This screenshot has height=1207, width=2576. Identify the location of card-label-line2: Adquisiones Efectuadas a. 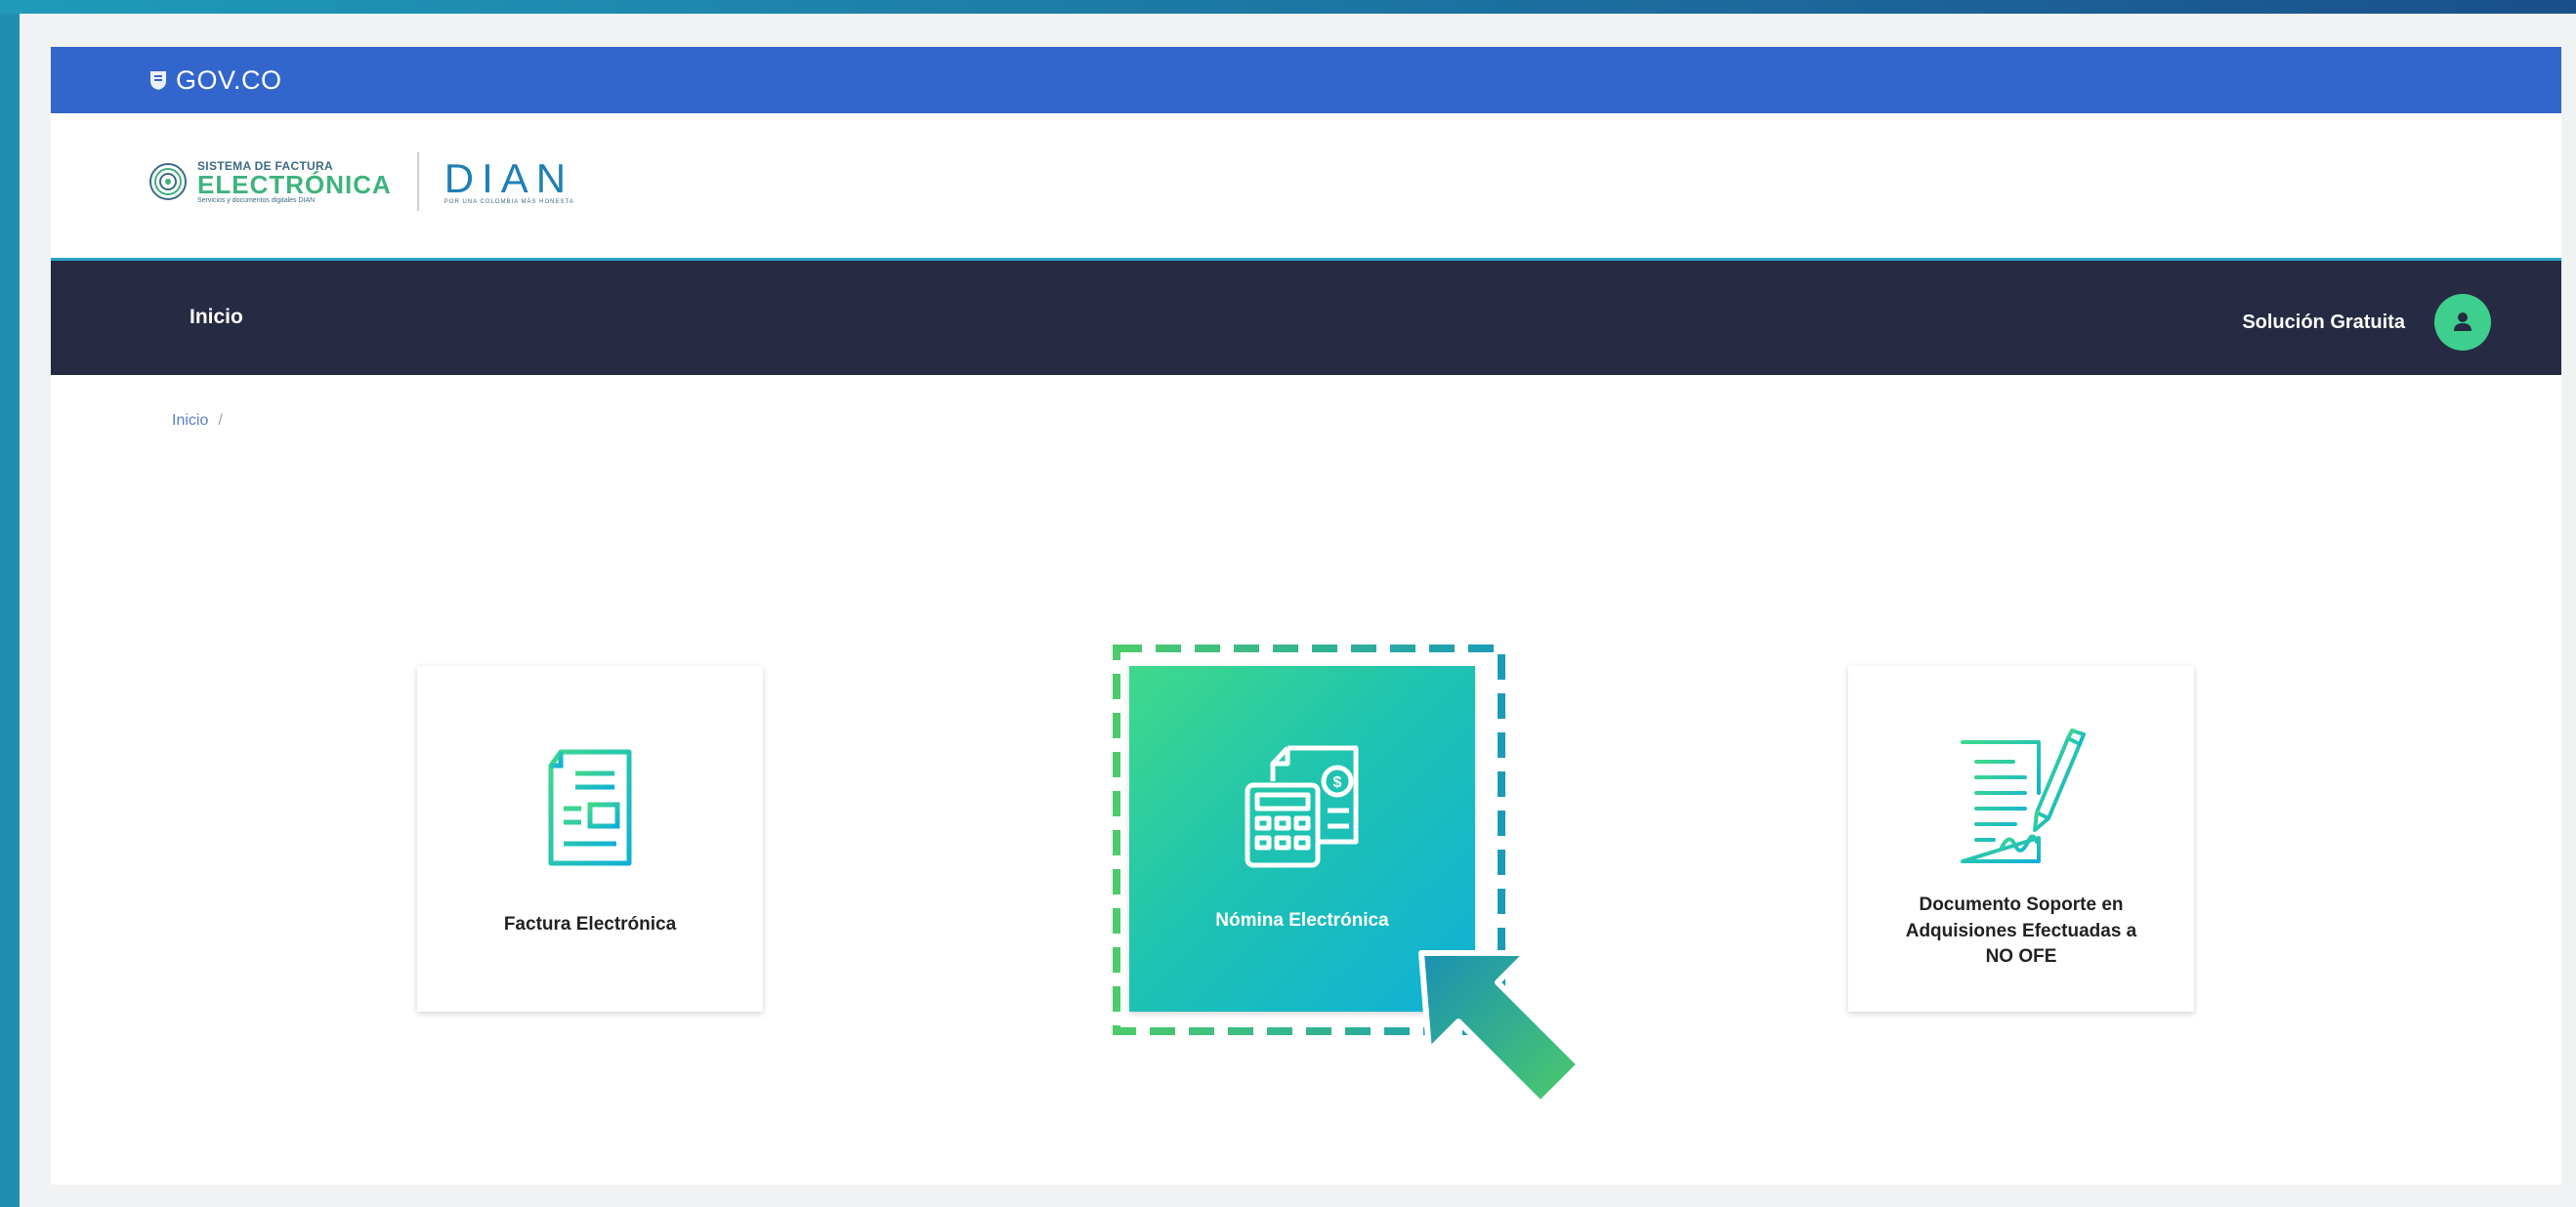
(2021, 930).